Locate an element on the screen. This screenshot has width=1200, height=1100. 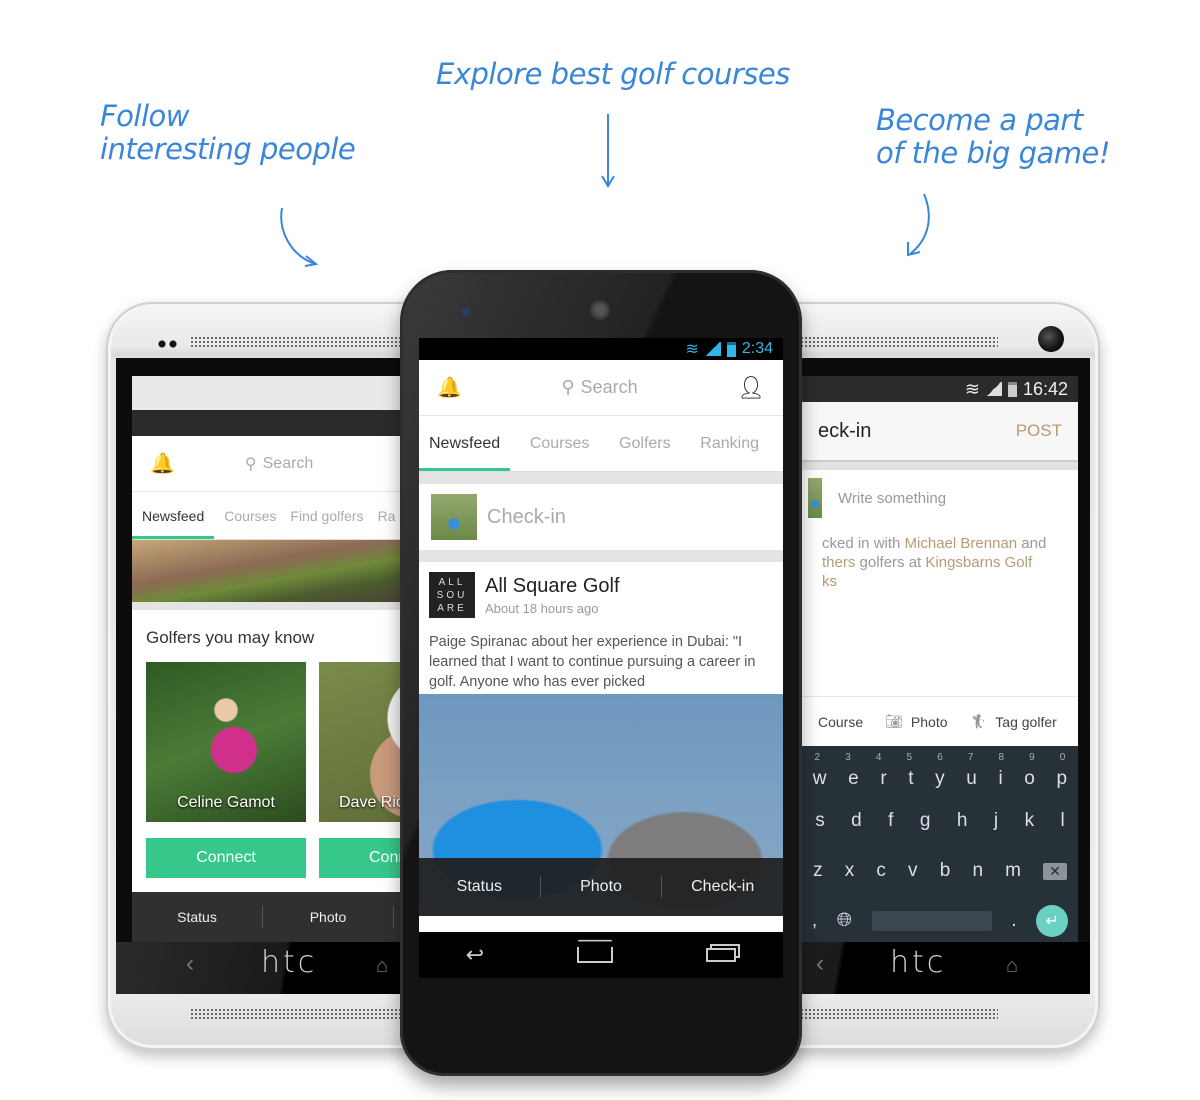
post-button: POST is located at coordinates (1039, 431).